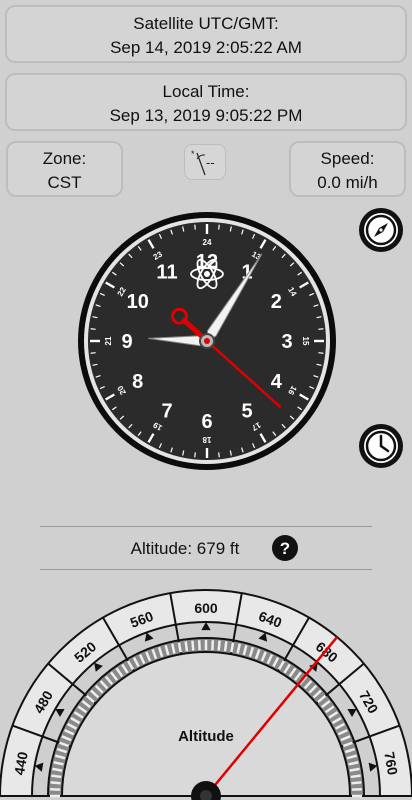 This screenshot has width=412, height=800. Describe the element at coordinates (166, 411) in the screenshot. I see `clock-hour-number: 7` at that location.